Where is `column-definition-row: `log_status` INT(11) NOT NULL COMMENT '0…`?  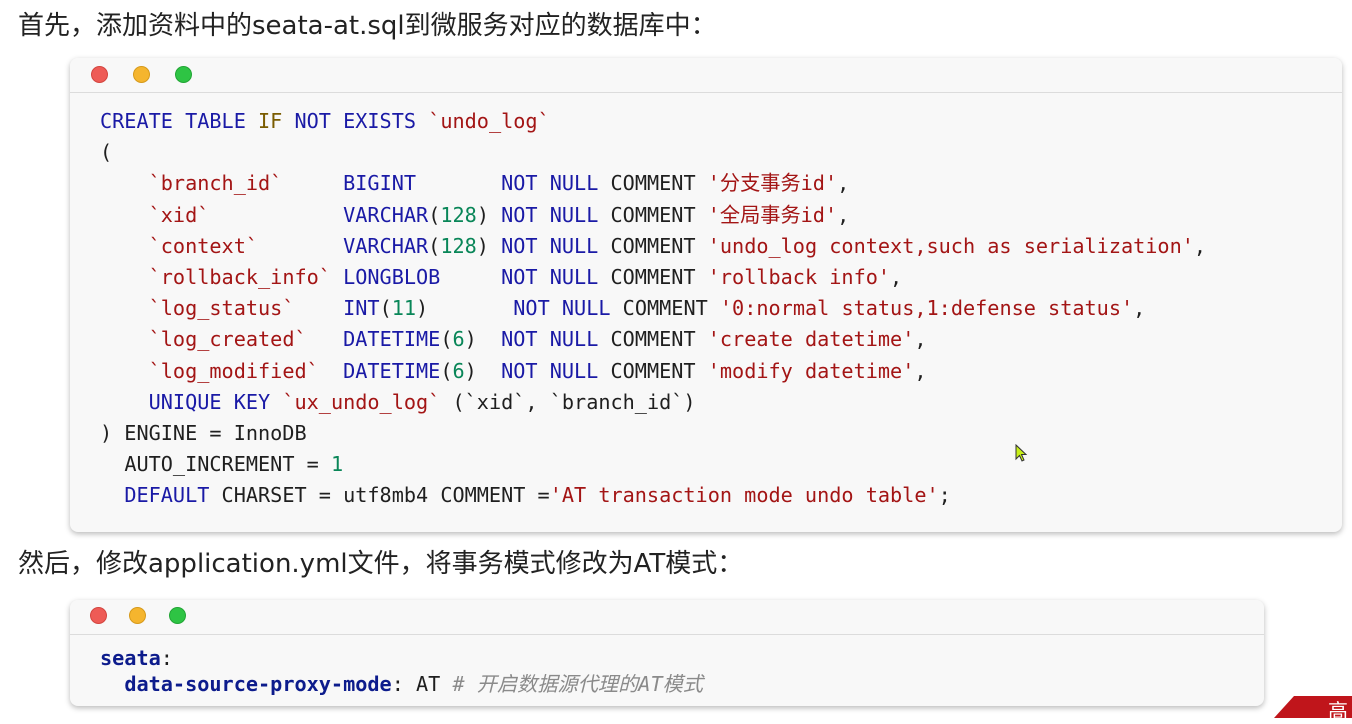
column-definition-row: `log_status` INT(11) NOT NULL COMMENT '0… is located at coordinates (647, 308).